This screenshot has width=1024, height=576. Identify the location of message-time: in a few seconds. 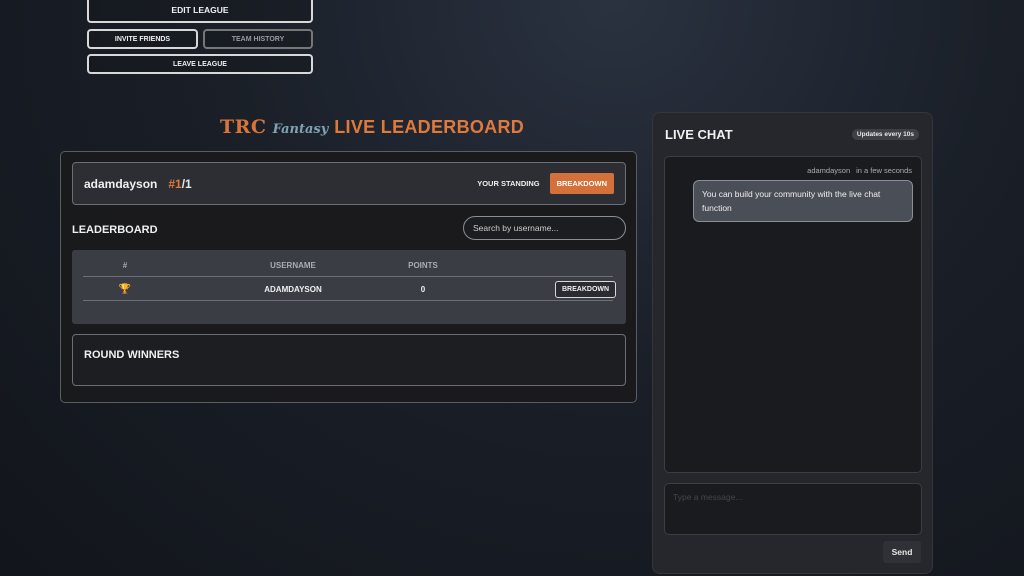
(884, 170).